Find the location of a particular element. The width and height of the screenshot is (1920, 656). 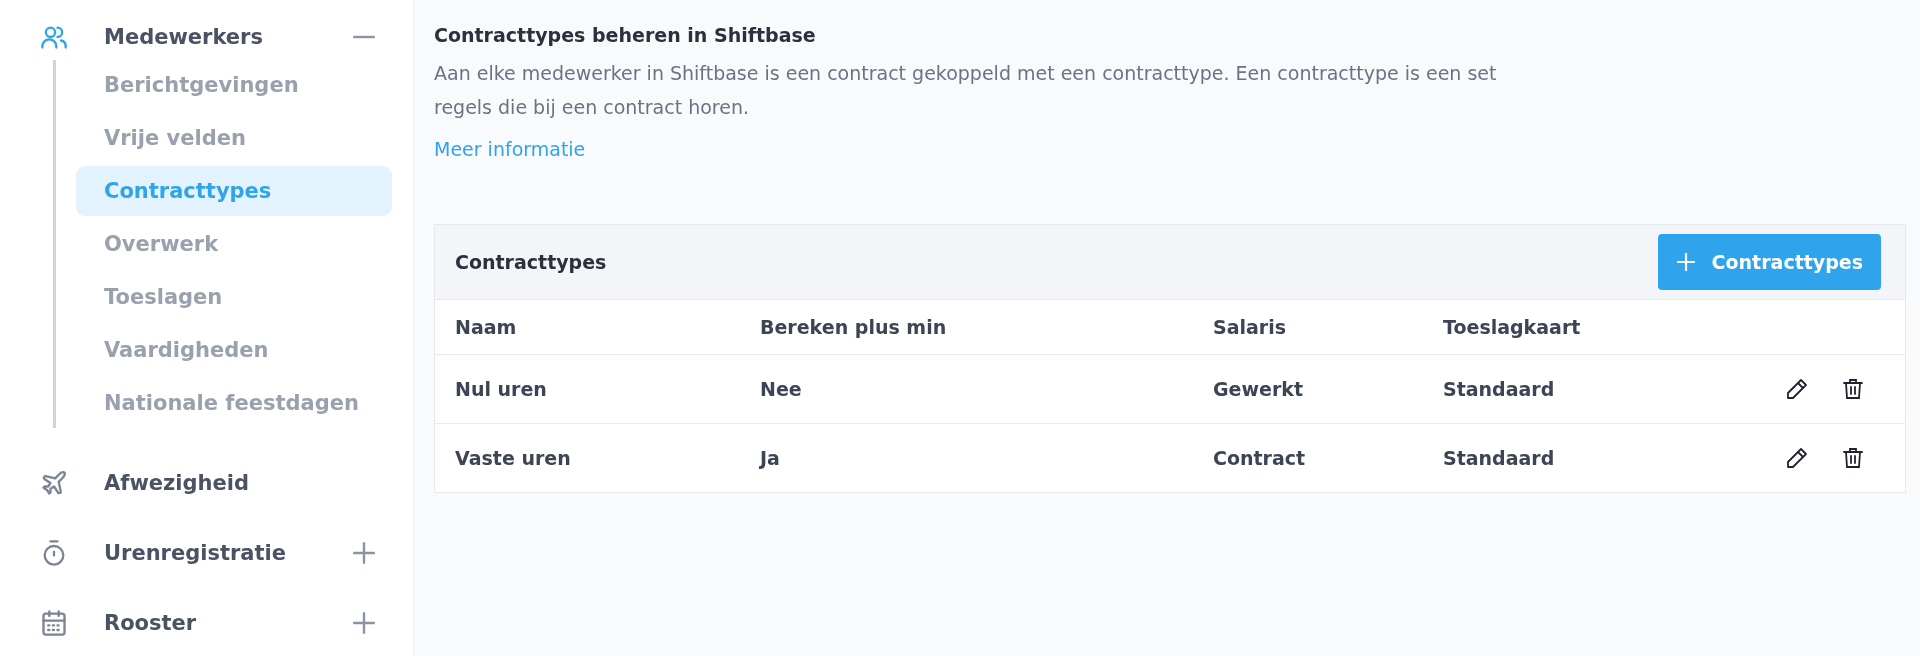

more-info-link: Meer informatie is located at coordinates (510, 149).